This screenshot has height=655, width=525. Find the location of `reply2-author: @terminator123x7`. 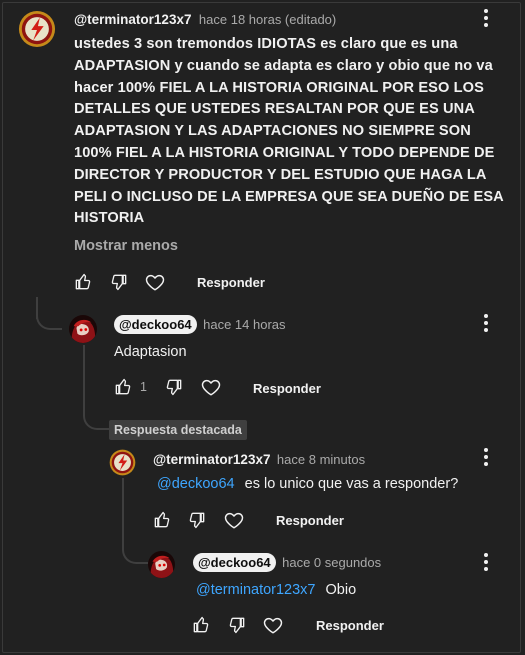

reply2-author: @terminator123x7 is located at coordinates (211, 459).